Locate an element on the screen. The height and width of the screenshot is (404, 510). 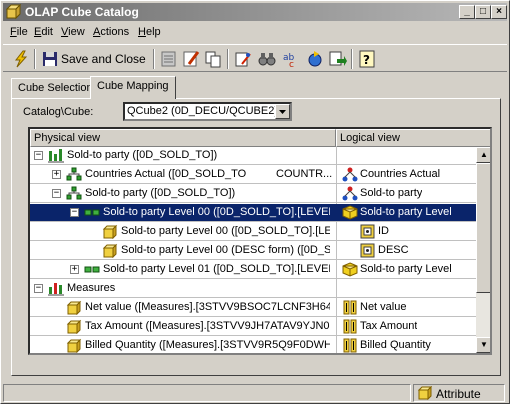
menu-actions: Actions is located at coordinates (111, 32).